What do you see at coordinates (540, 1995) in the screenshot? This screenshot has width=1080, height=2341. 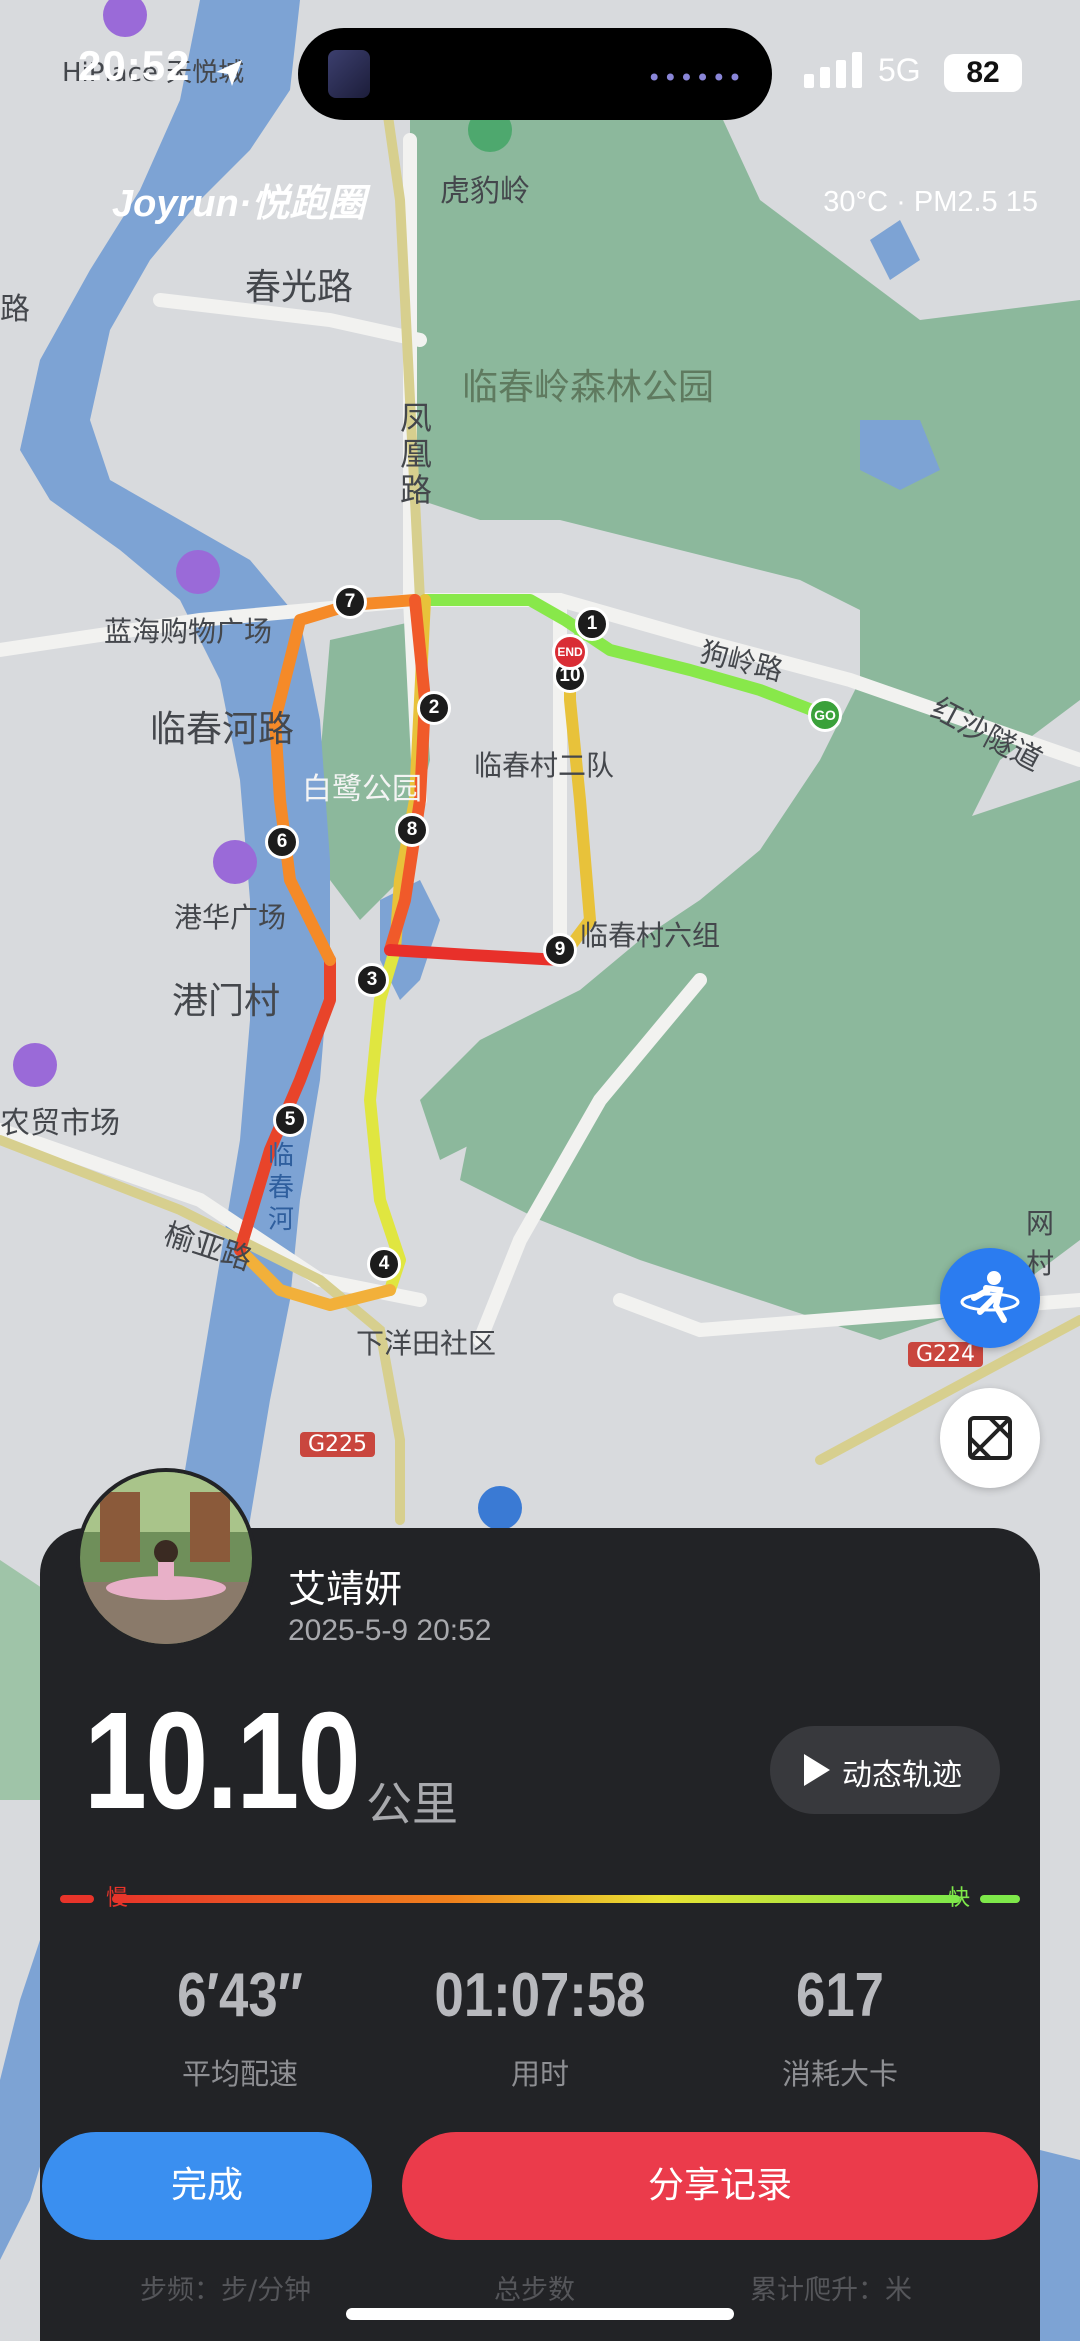 I see `stat-value: 01:07:58` at bounding box center [540, 1995].